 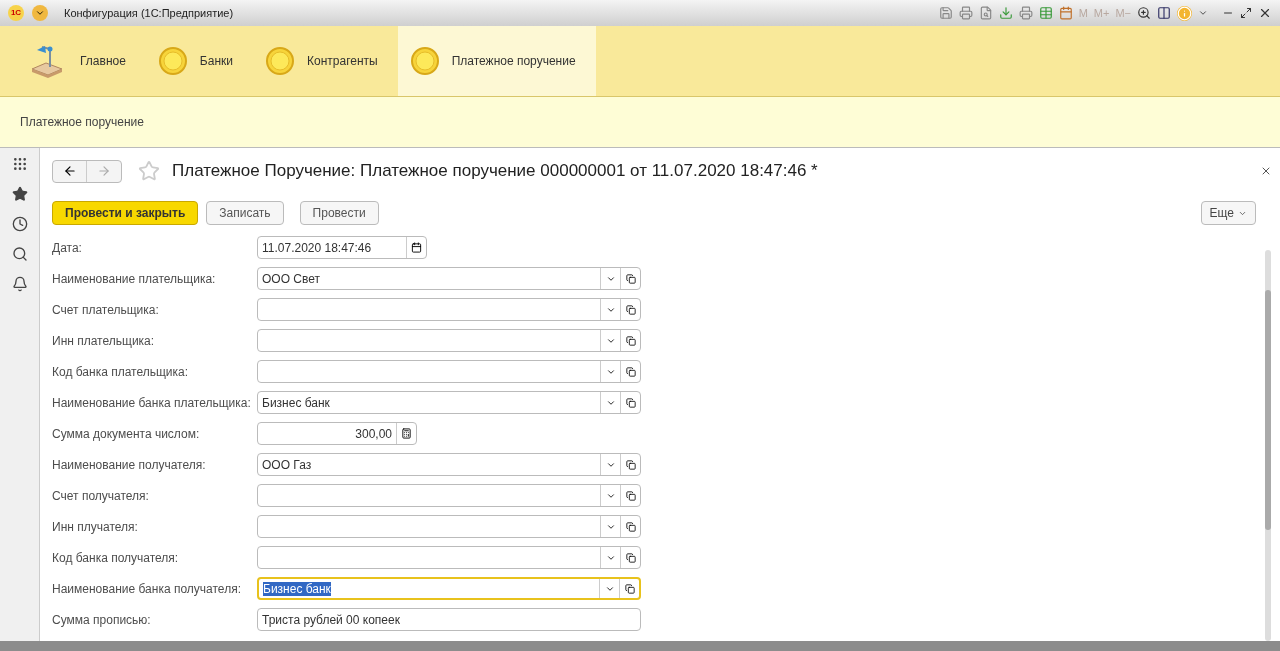 What do you see at coordinates (95, 527) in the screenshot?
I see `field-label: Инн плучателя:` at bounding box center [95, 527].